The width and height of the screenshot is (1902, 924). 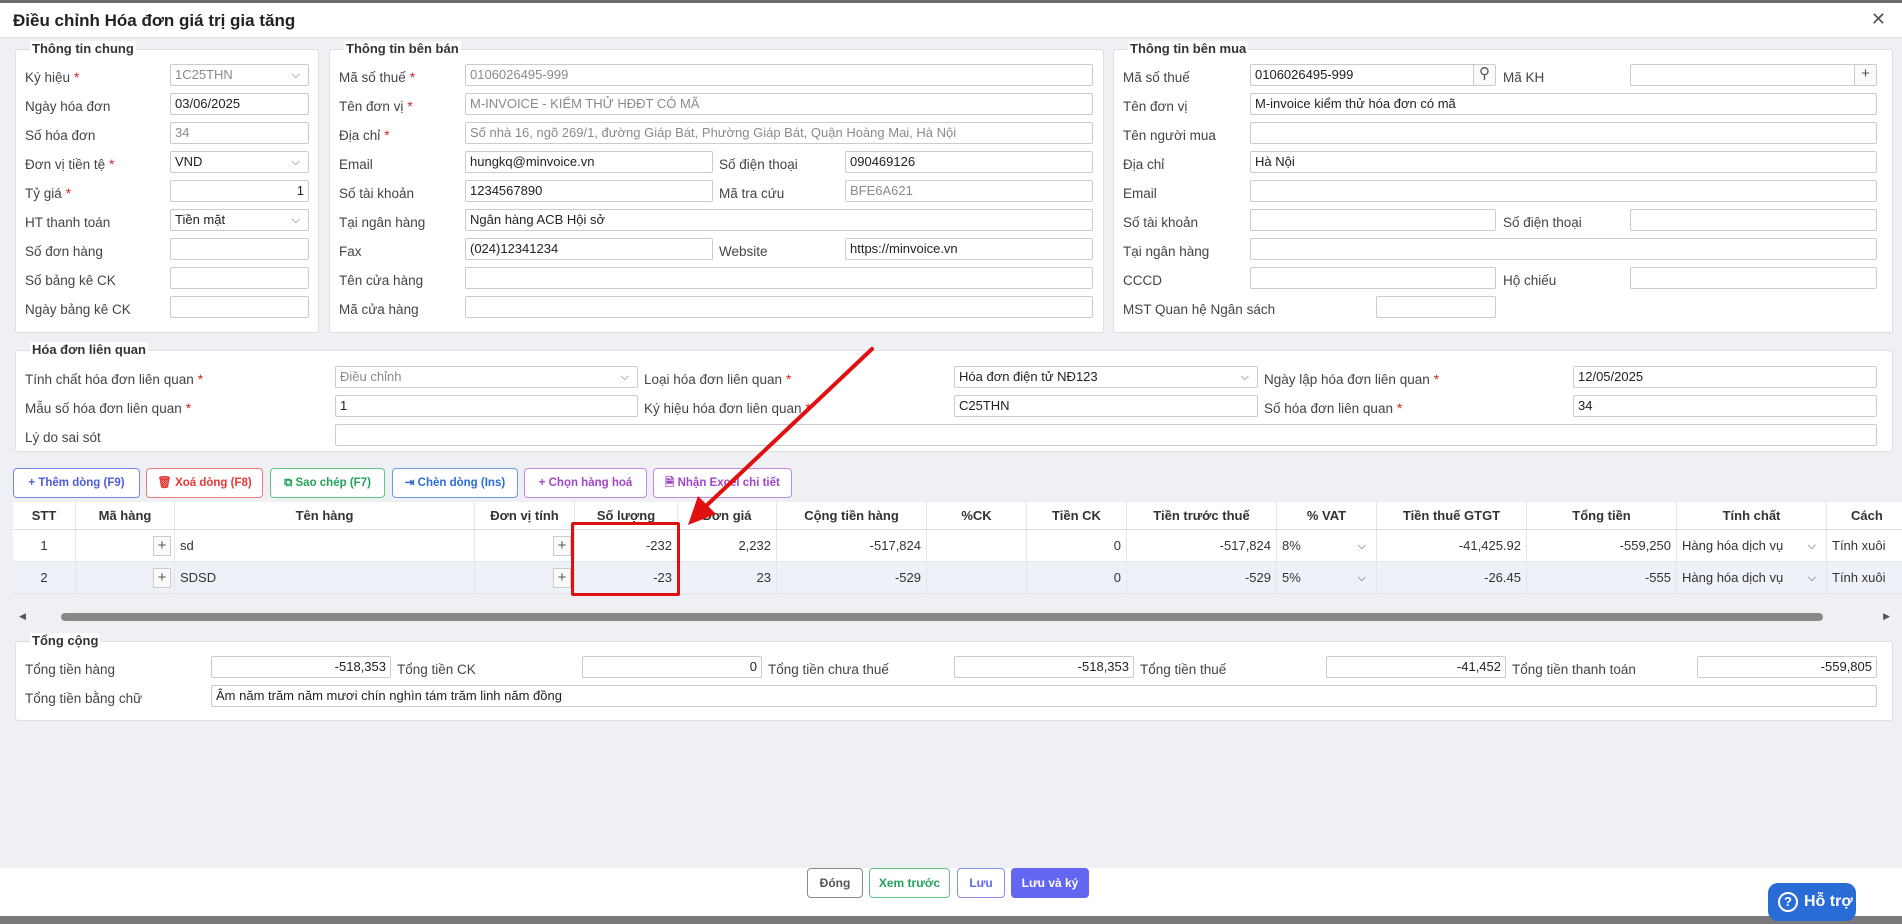 I want to click on seller-store-code-input, so click(x=779, y=307).